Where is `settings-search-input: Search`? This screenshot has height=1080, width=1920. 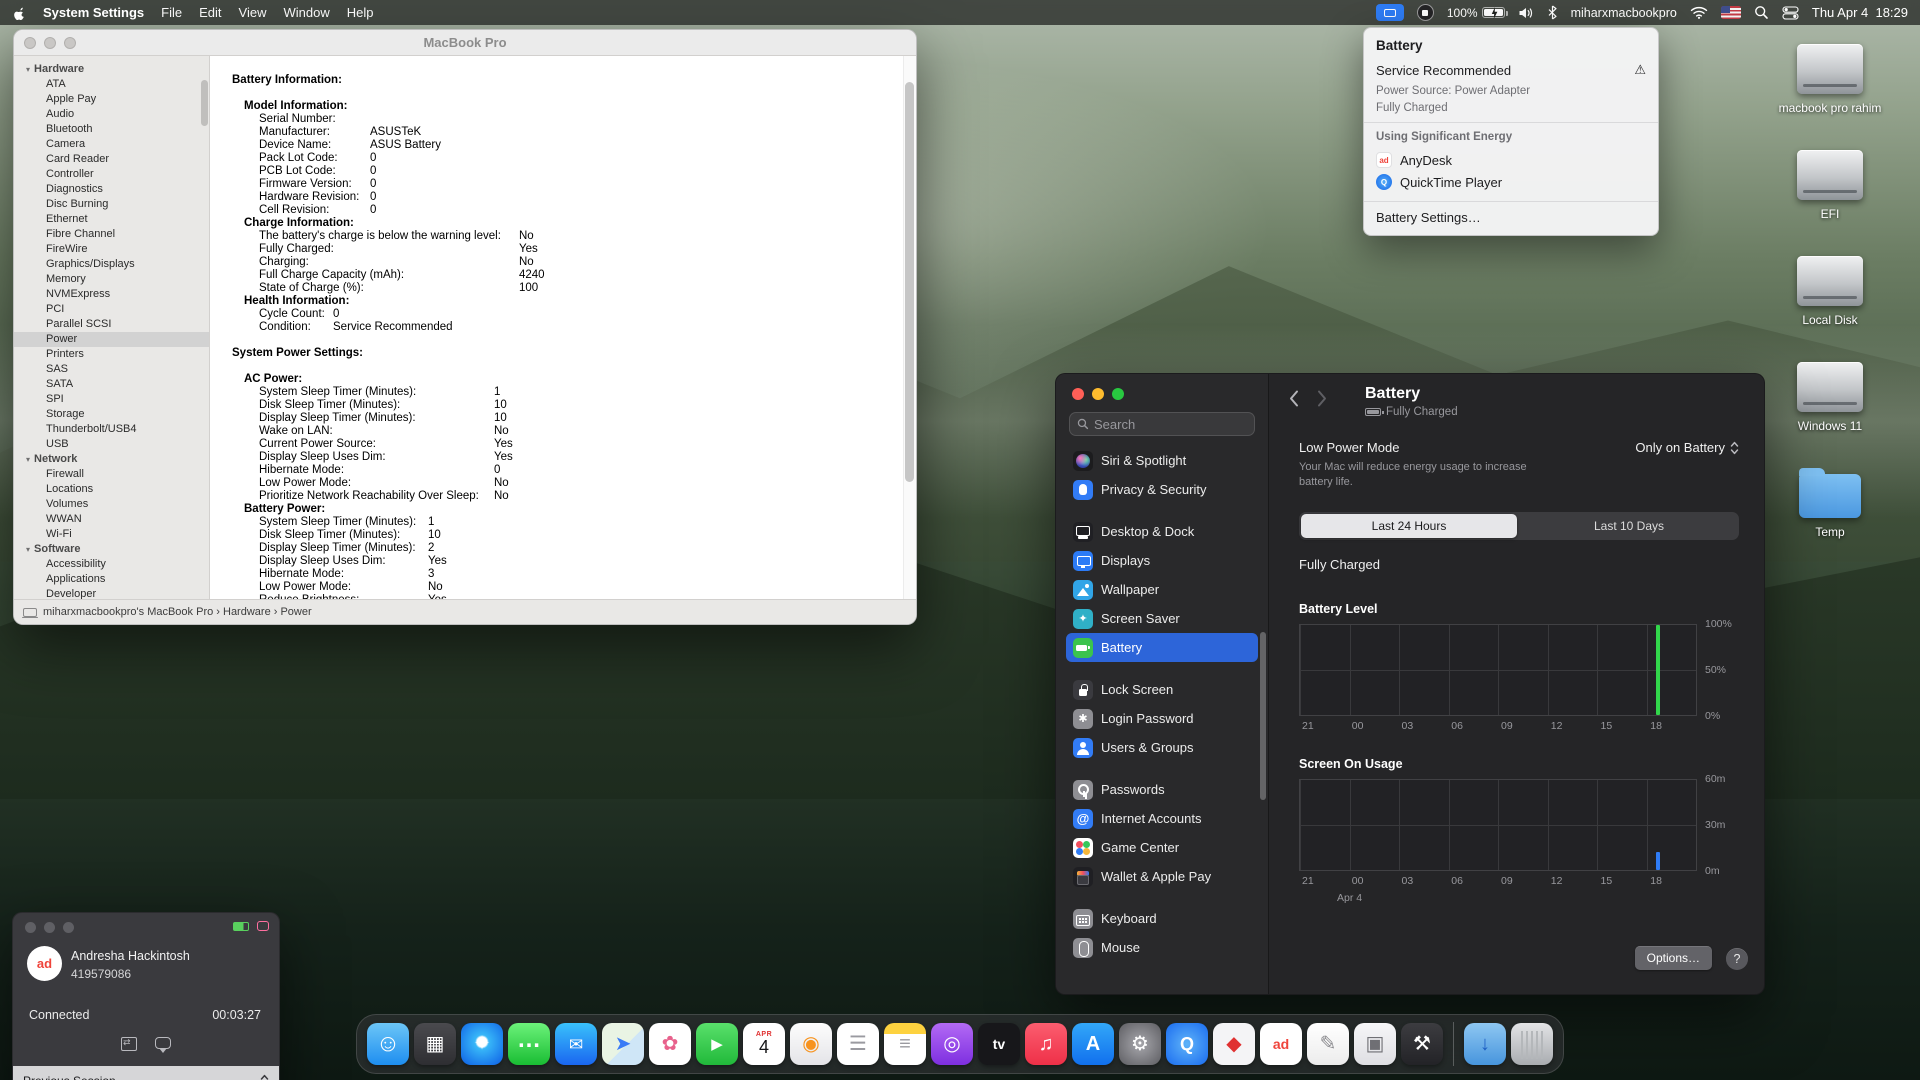 settings-search-input: Search is located at coordinates (1162, 424).